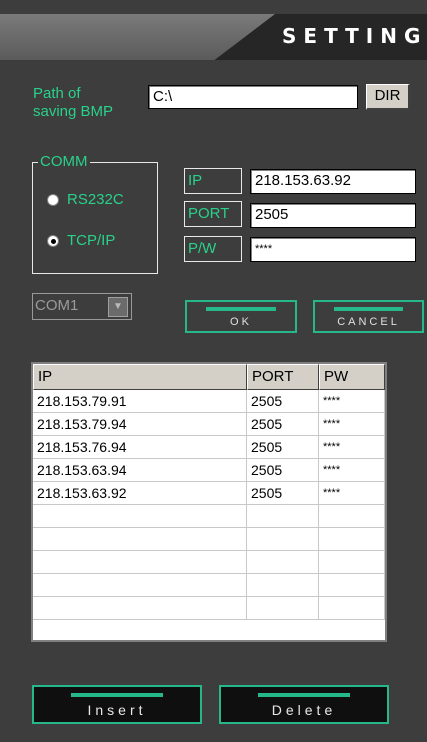  Describe the element at coordinates (140, 470) in the screenshot. I see `cell-ip: 218.153.63.94` at that location.